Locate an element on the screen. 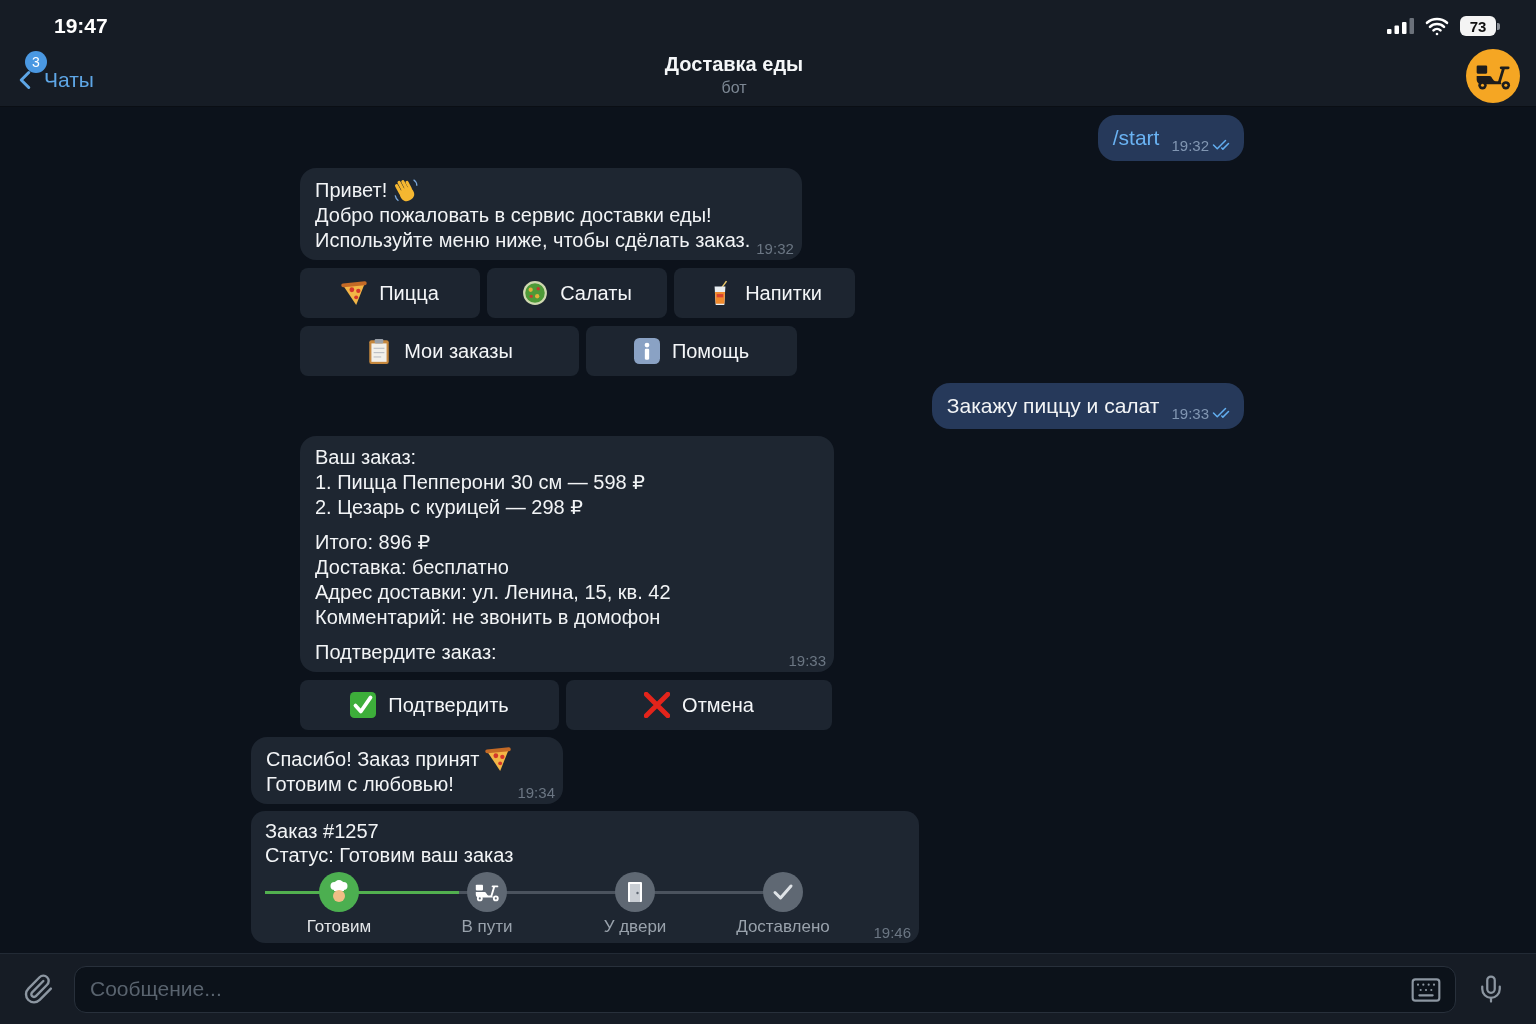 Image resolution: width=1536 pixels, height=1024 pixels. door-icon is located at coordinates (635, 892).